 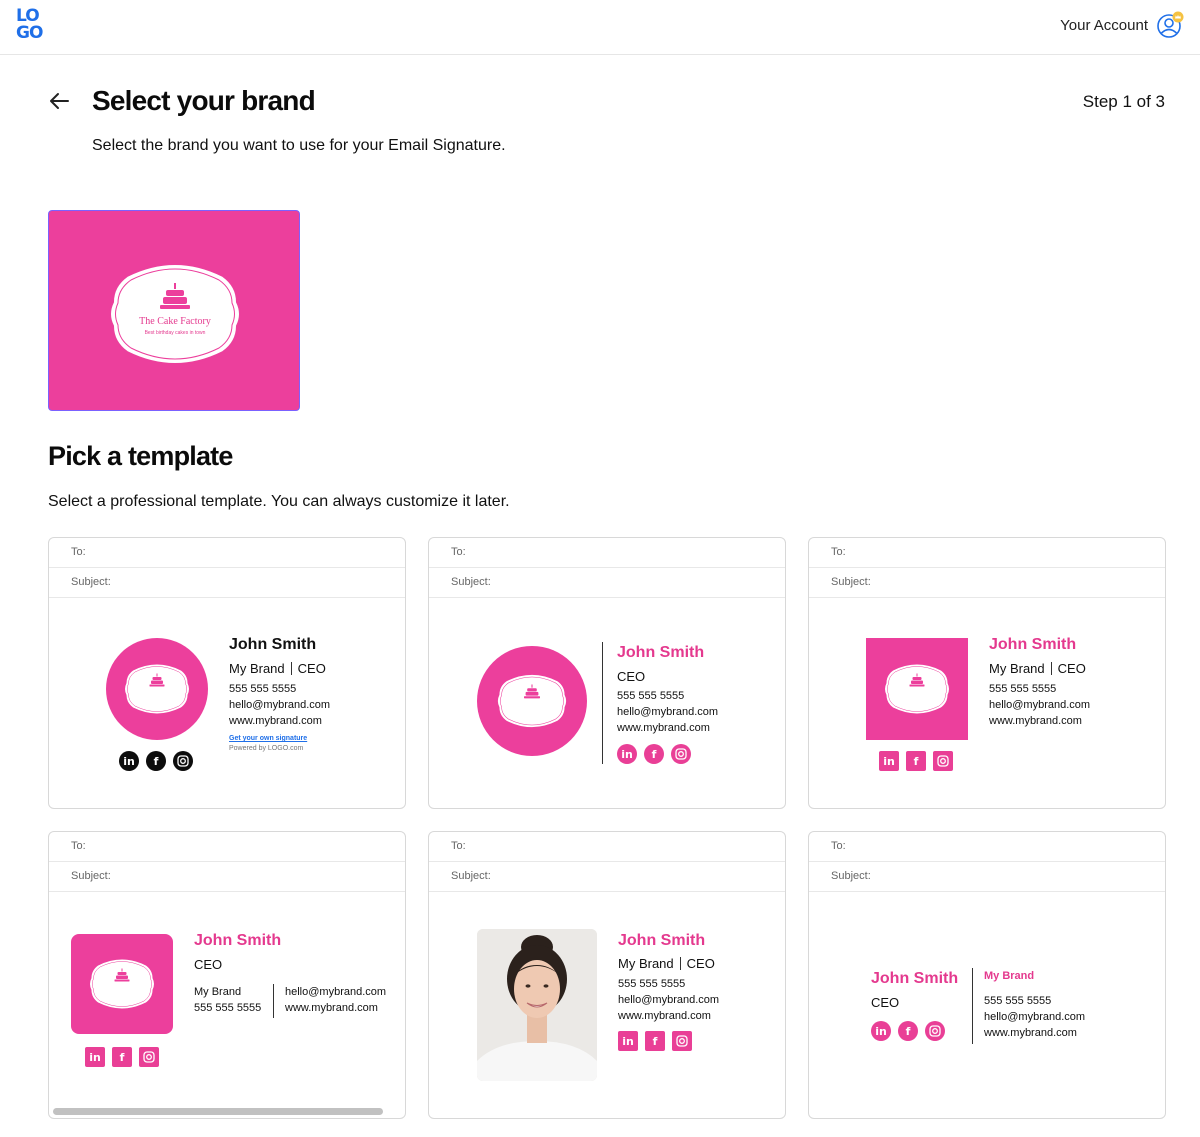 I want to click on back-arrow-icon, so click(x=59, y=101).